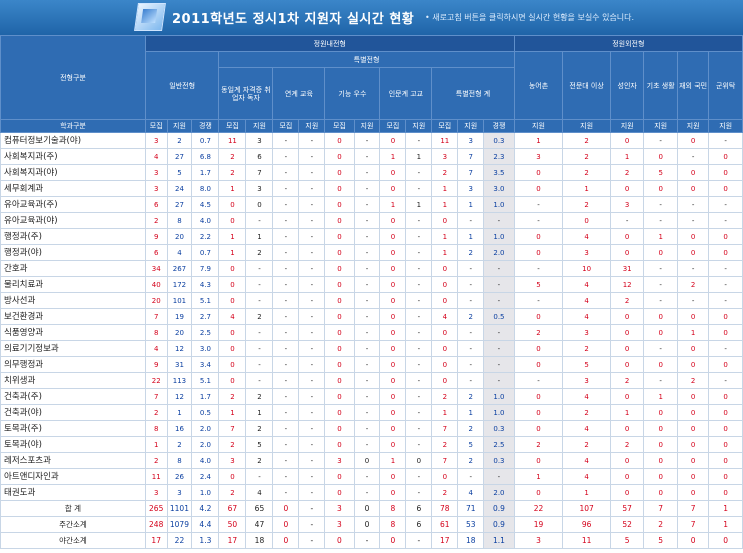  I want to click on cell-value: 1.0, so click(205, 492).